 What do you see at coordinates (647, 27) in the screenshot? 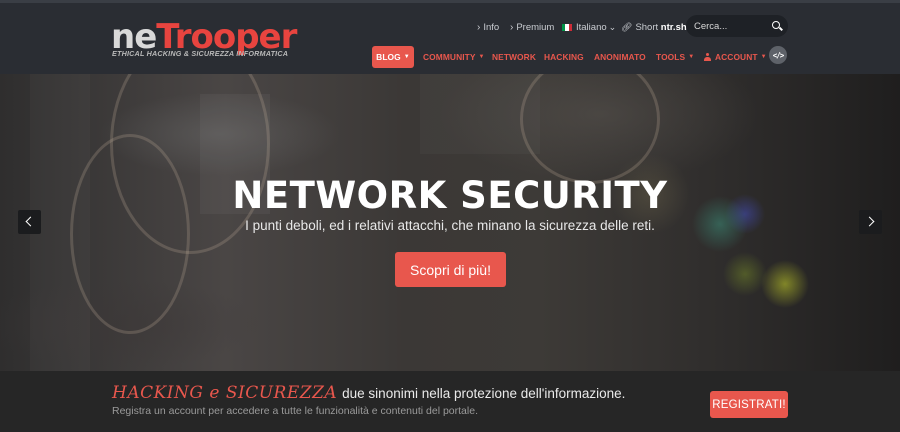
I see `short-label: Short` at bounding box center [647, 27].